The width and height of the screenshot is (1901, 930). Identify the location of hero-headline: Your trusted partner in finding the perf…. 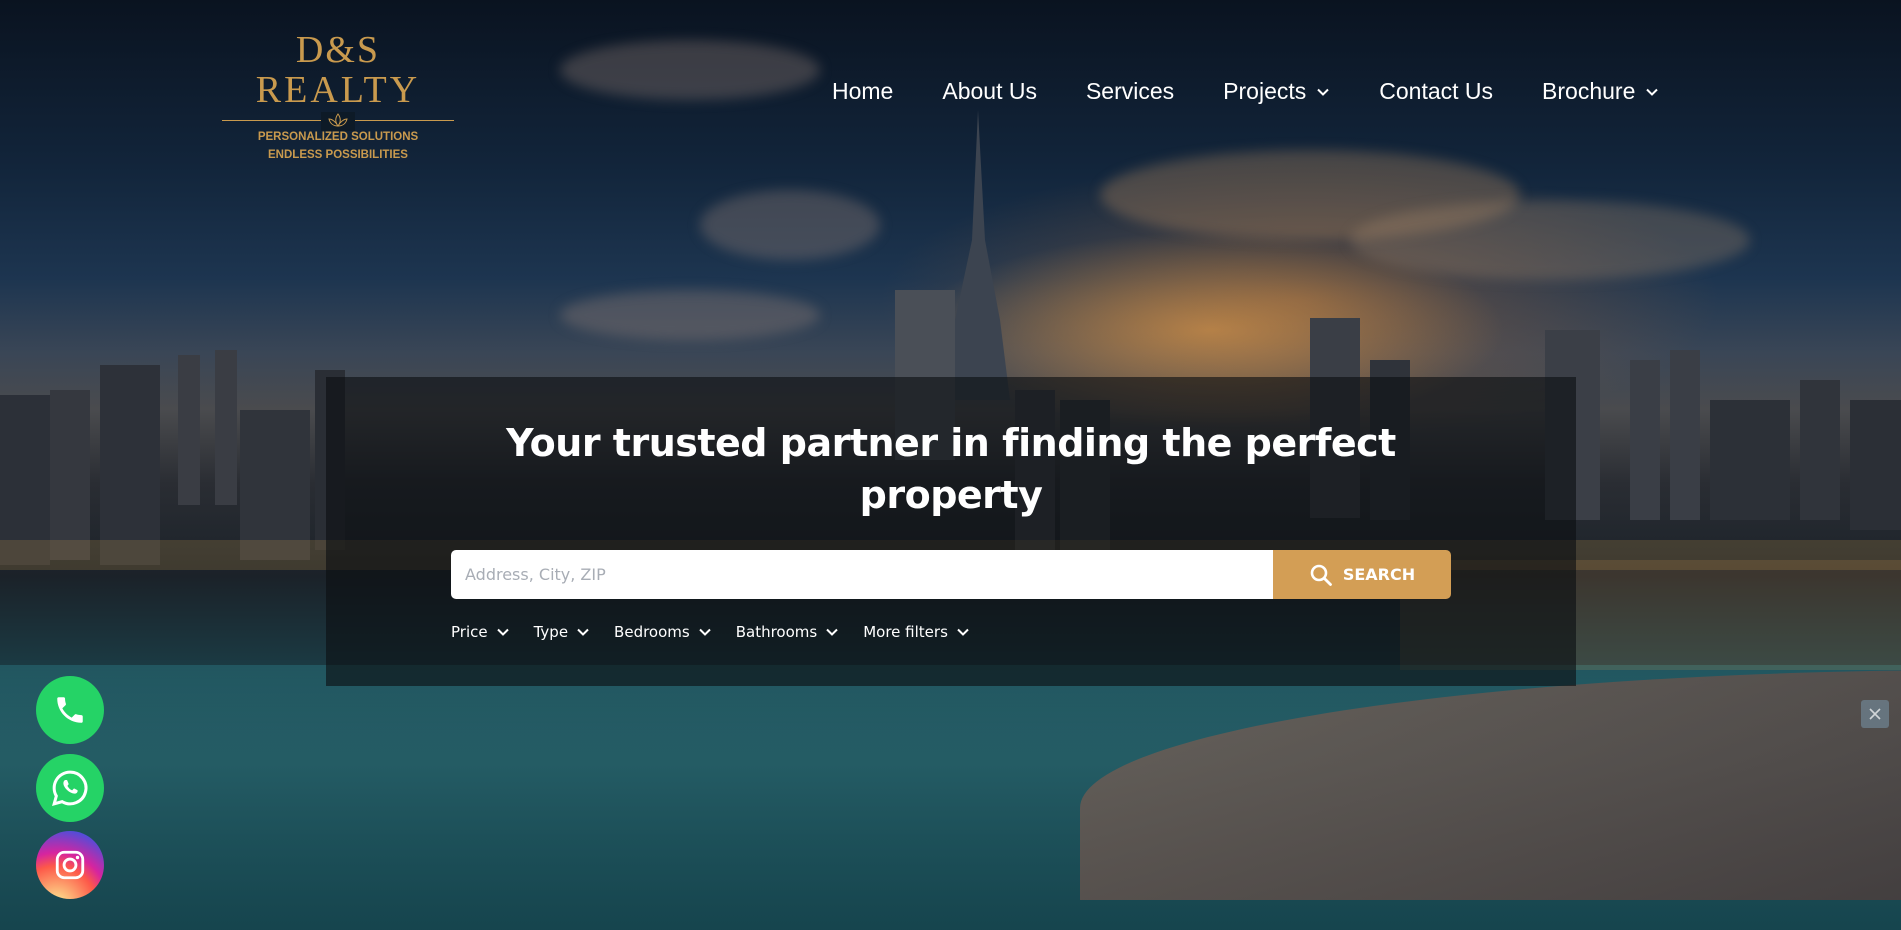
(951, 469).